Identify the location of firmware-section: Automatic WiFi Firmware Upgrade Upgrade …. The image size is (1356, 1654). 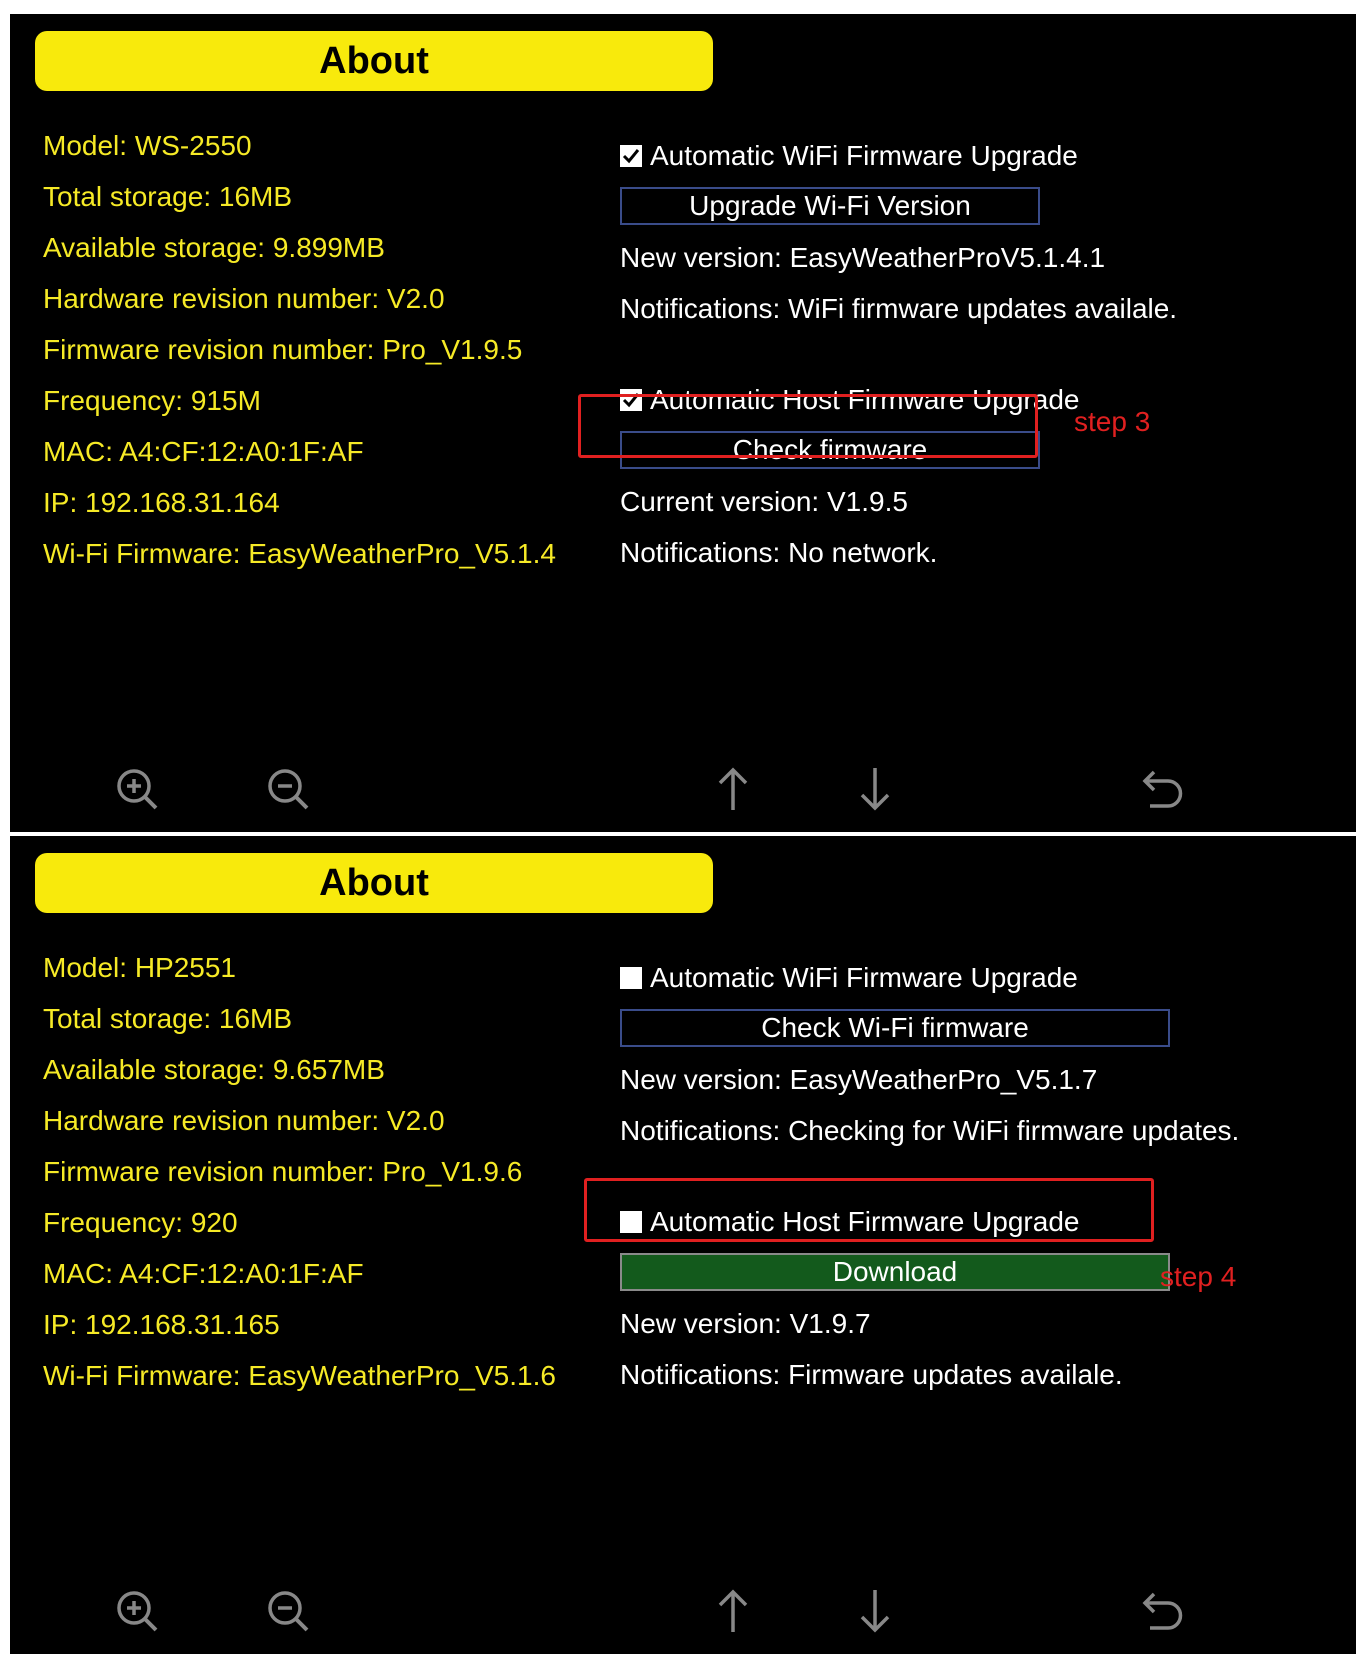
(980, 354).